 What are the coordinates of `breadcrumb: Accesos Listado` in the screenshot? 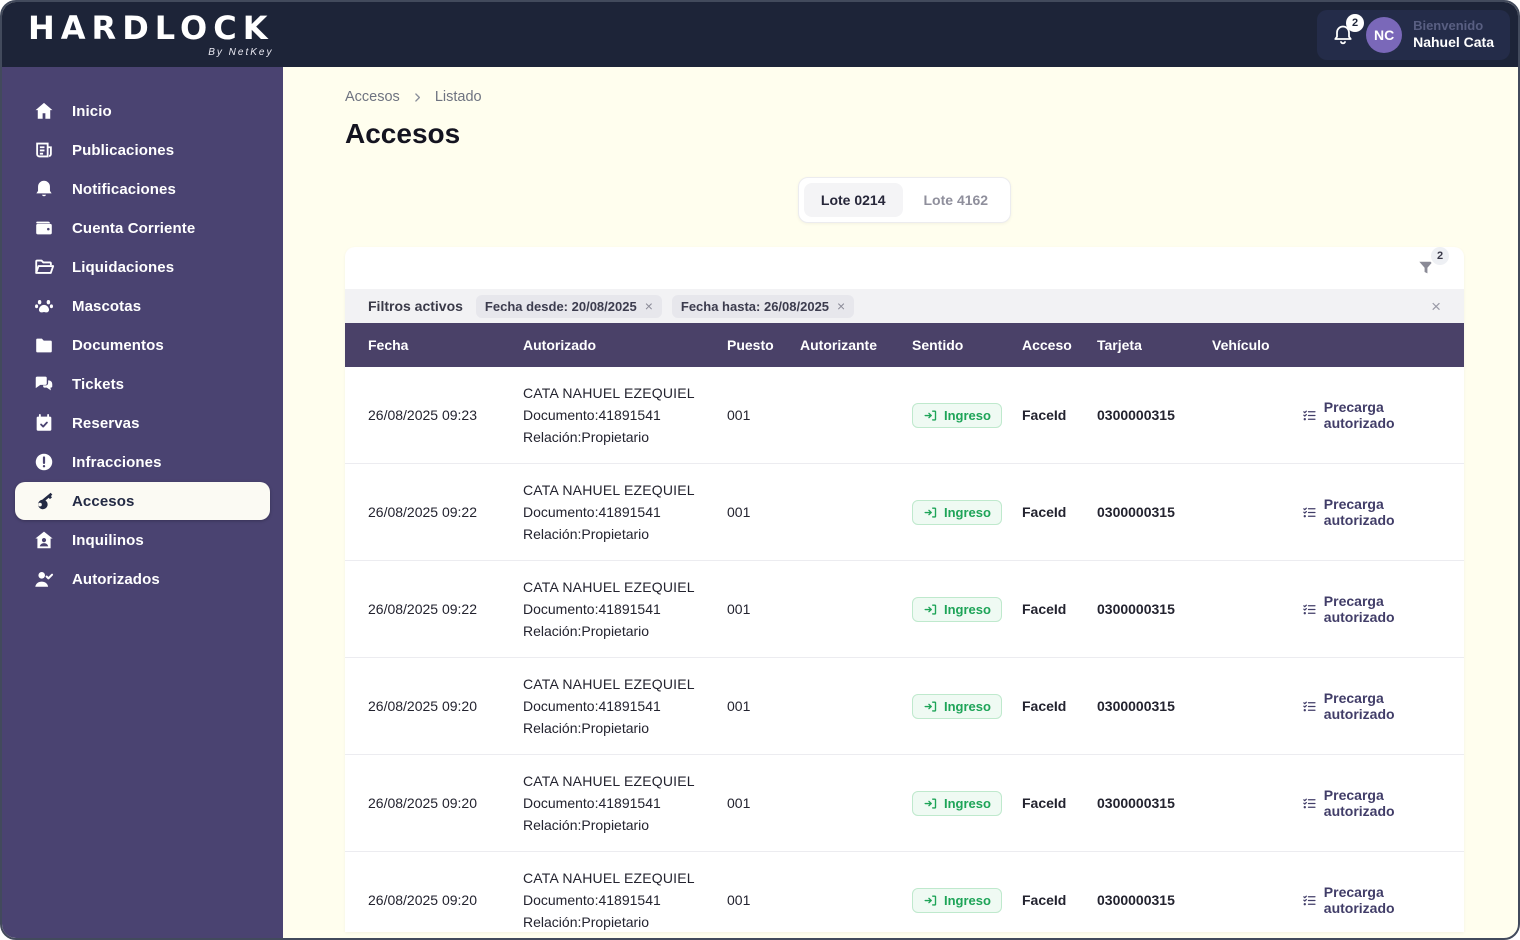 It's located at (904, 97).